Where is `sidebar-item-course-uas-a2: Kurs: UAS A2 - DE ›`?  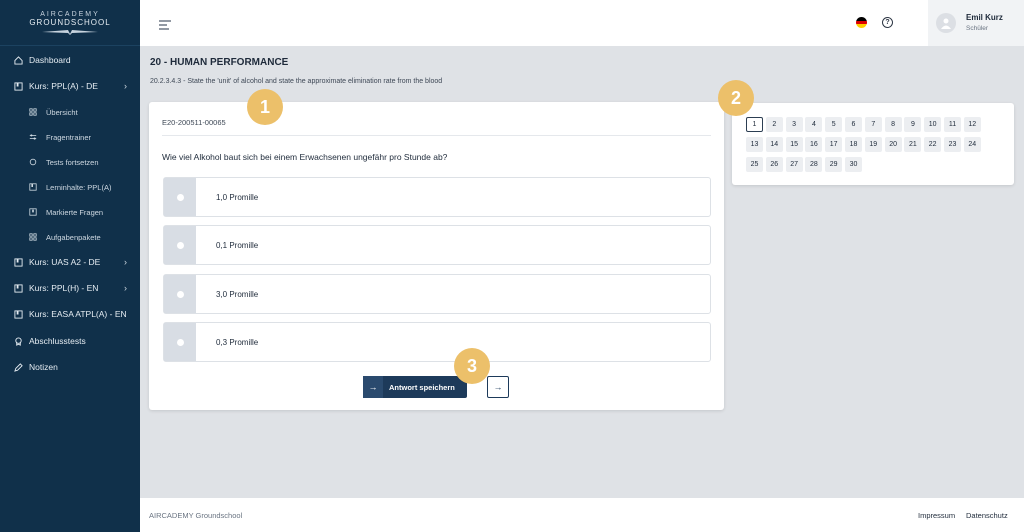 sidebar-item-course-uas-a2: Kurs: UAS A2 - DE › is located at coordinates (70, 262).